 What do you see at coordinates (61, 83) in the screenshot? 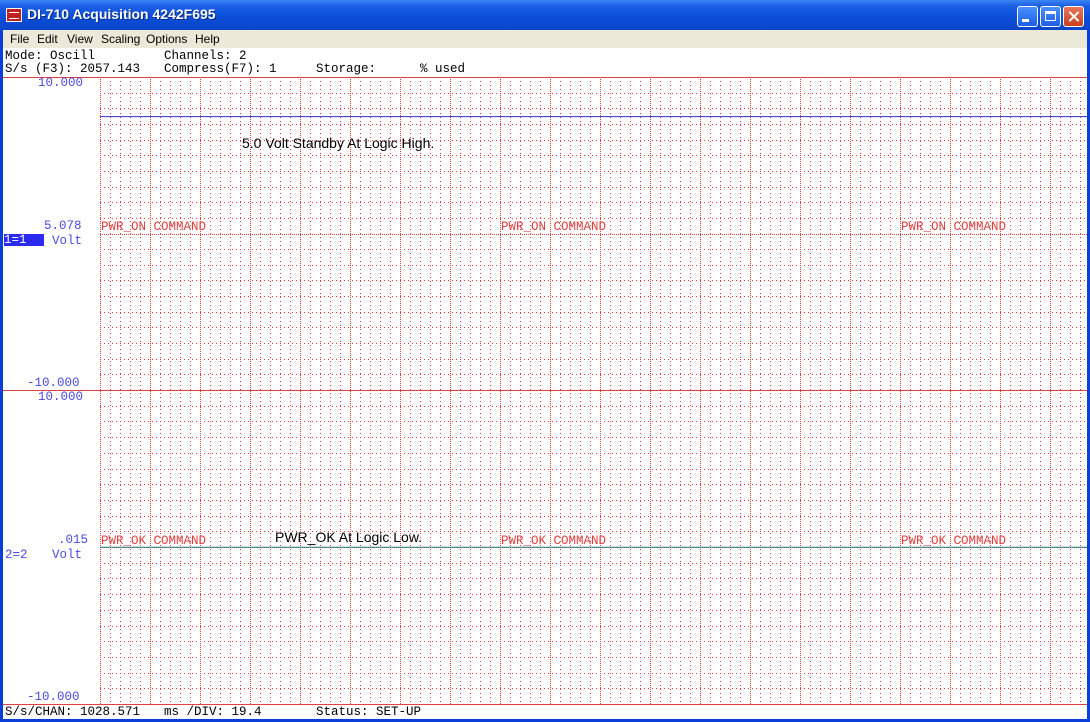
I see `ch1-scale-top: 10.000` at bounding box center [61, 83].